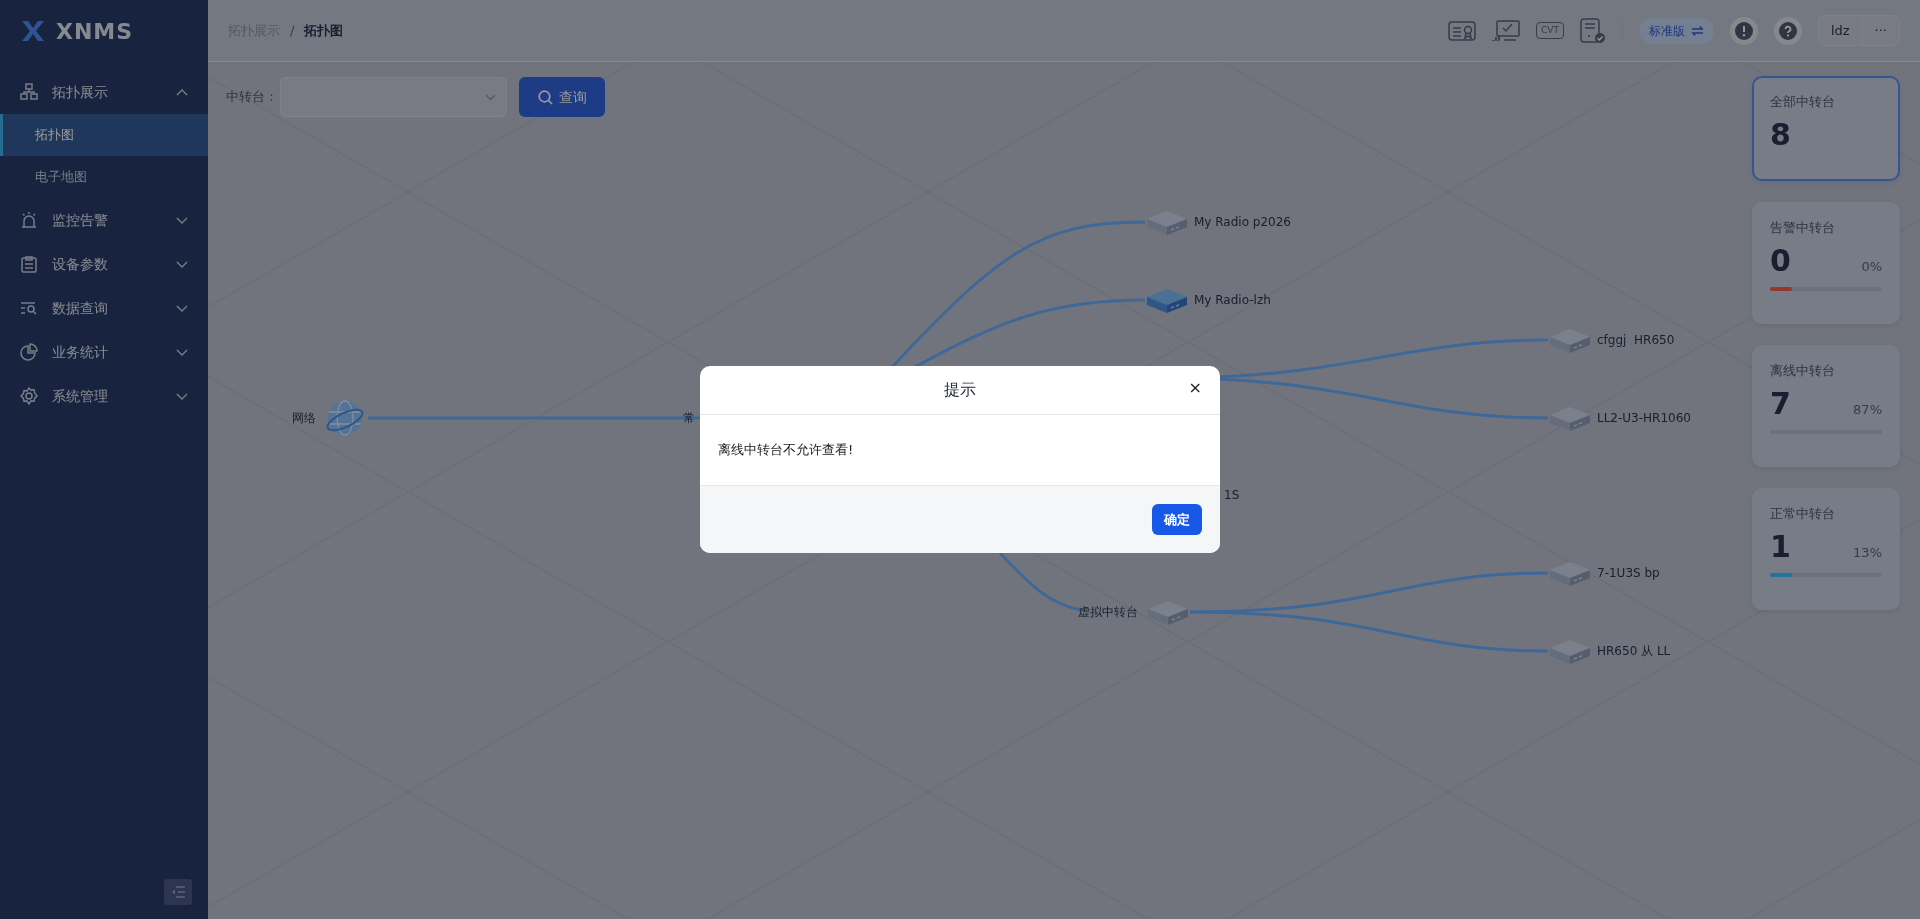 This screenshot has width=1920, height=919. I want to click on node-label: My Radio-lzh, so click(1232, 300).